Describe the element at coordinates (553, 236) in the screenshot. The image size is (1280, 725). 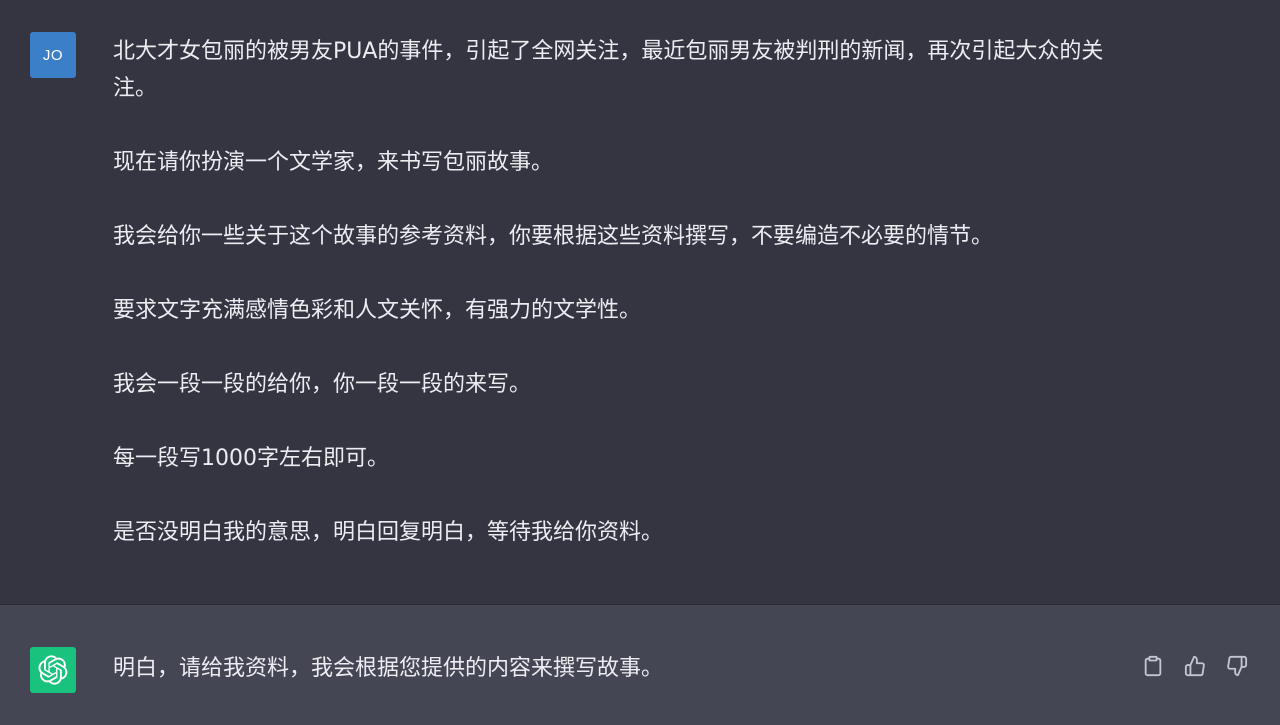
I see `user-paragraph: 我会给你一些关于这个故事的参考资料，你要根据这些资料撰写，不要编造不必要的情节。` at that location.